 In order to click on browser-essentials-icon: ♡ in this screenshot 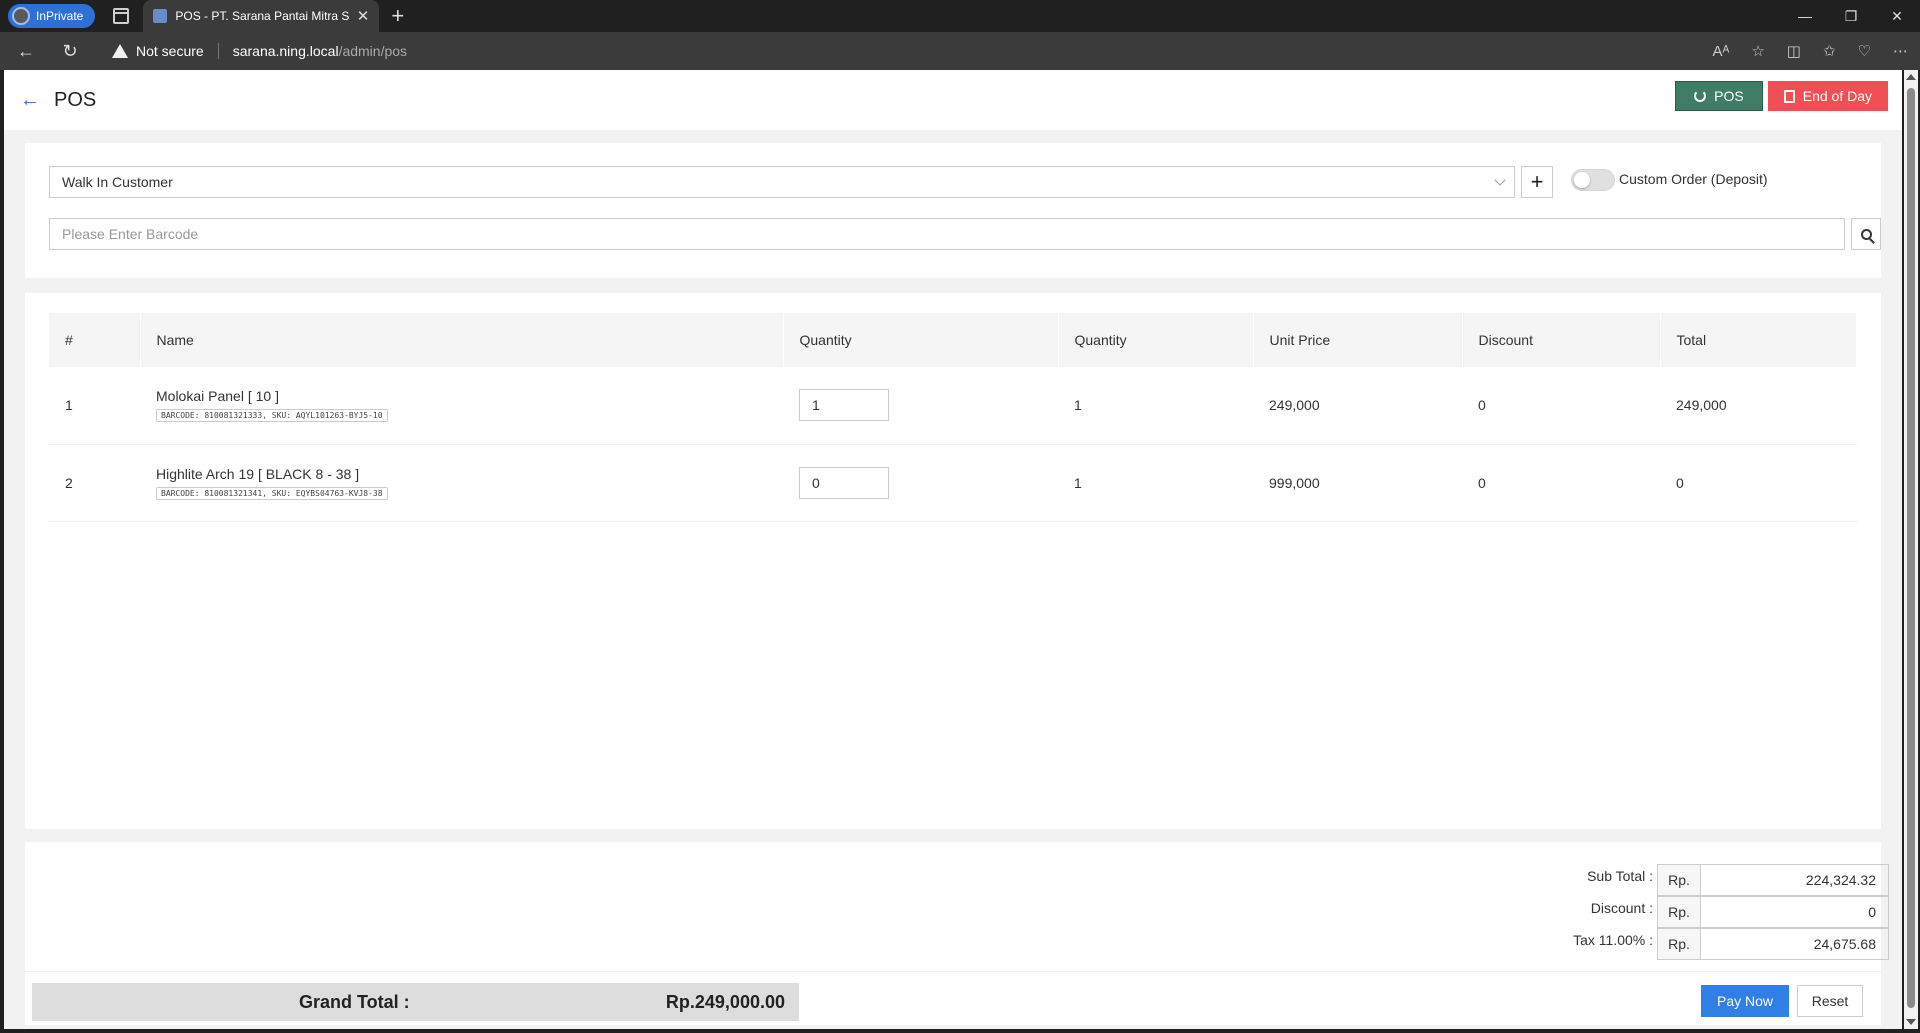, I will do `click(1864, 51)`.